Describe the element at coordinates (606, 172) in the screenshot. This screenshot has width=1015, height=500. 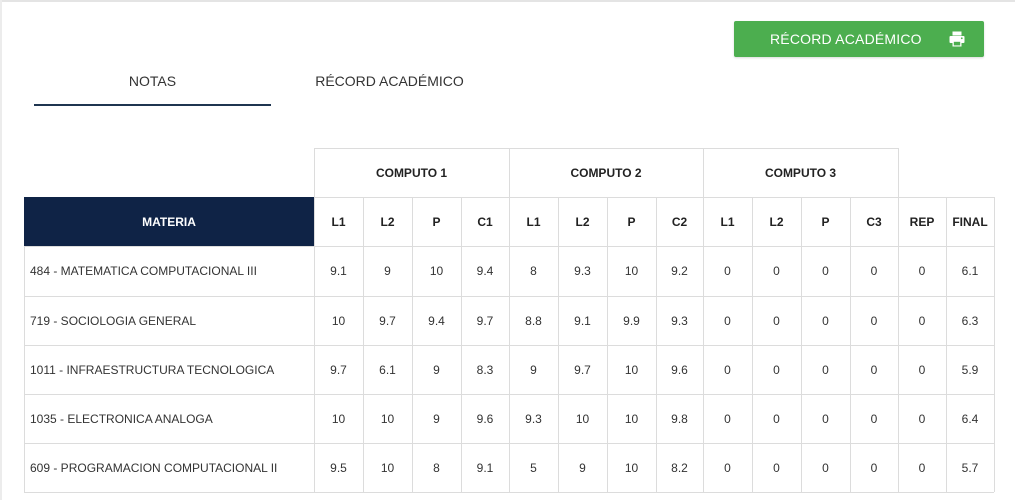
I see `group-header-computo-2: COMPUTO 2` at that location.